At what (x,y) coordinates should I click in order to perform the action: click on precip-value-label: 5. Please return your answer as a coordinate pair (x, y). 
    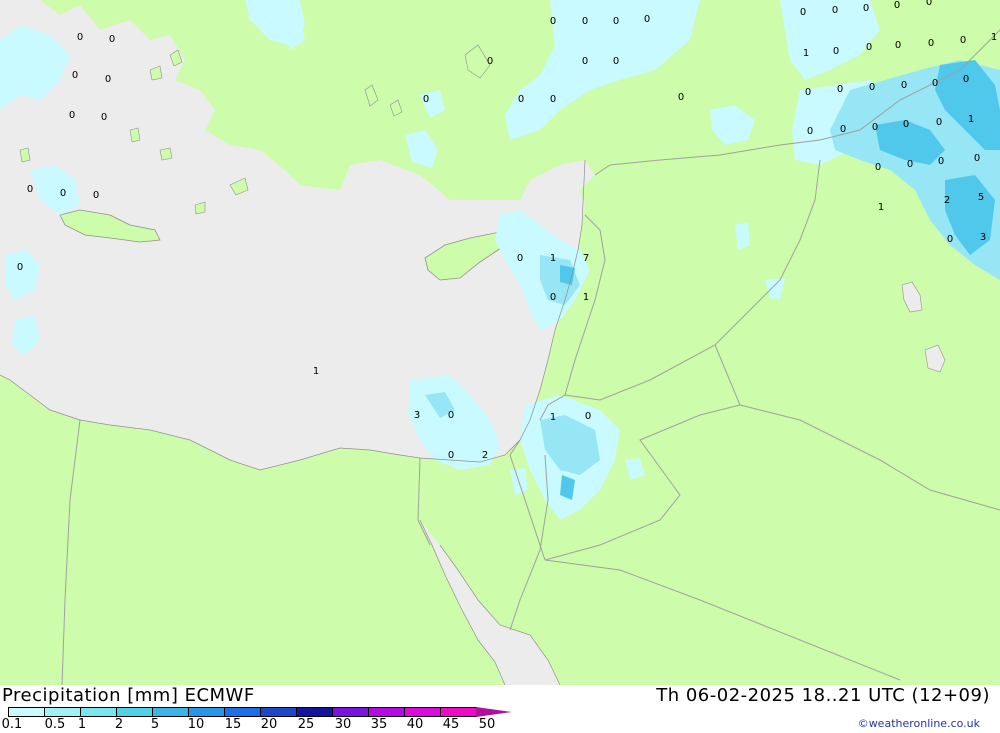
    Looking at the image, I should click on (981, 197).